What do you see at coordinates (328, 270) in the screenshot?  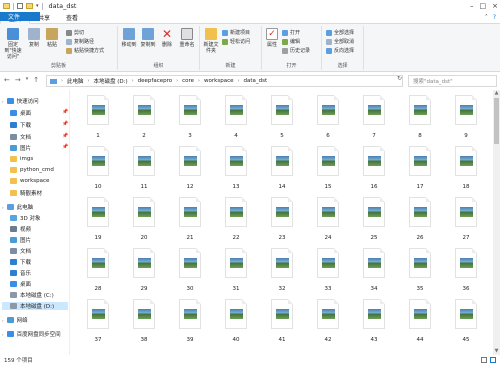 I see `file-item: 33` at bounding box center [328, 270].